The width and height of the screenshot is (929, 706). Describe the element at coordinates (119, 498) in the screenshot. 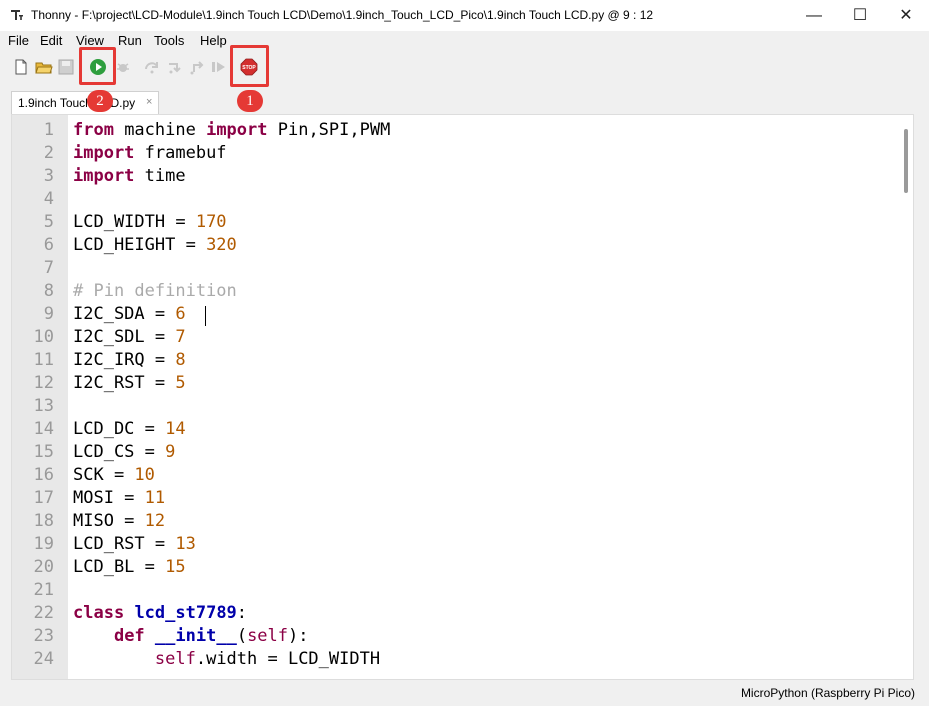

I see `code-line: MOSI = 11` at that location.